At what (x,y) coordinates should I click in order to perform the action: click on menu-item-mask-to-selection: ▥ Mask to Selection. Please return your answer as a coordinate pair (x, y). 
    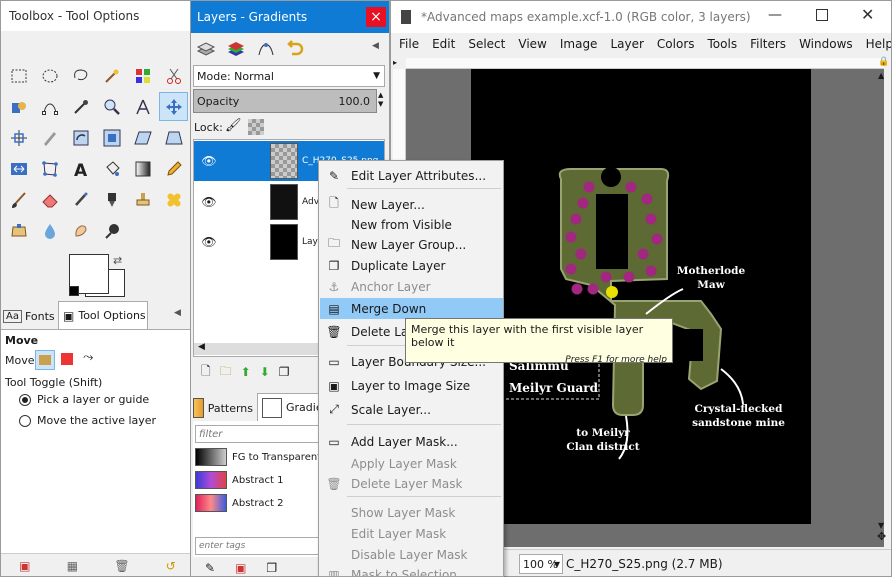
    Looking at the image, I should click on (411, 570).